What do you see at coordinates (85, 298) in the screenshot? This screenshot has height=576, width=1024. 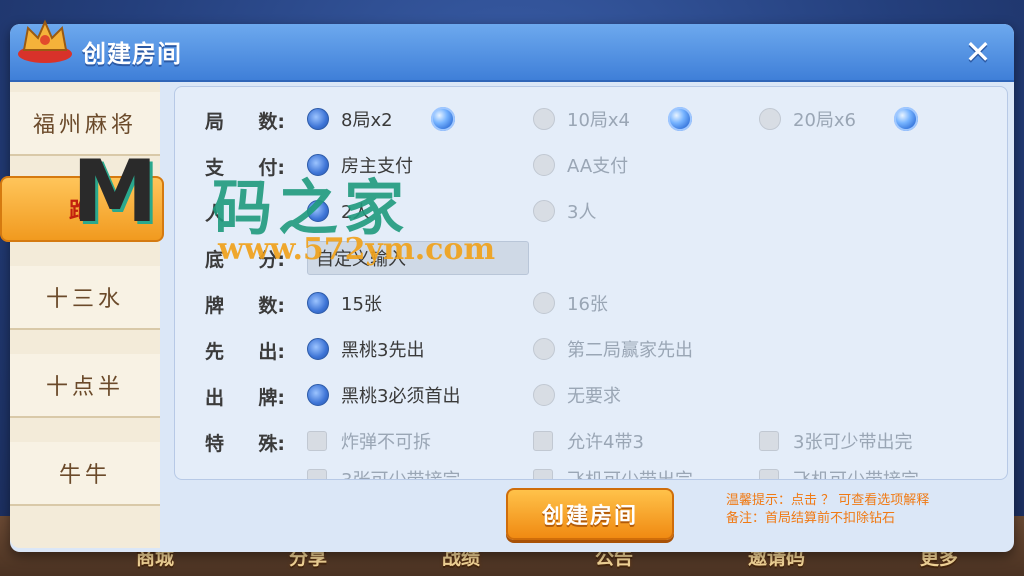 I see `sidebar-item-shisanshui: 十三水` at bounding box center [85, 298].